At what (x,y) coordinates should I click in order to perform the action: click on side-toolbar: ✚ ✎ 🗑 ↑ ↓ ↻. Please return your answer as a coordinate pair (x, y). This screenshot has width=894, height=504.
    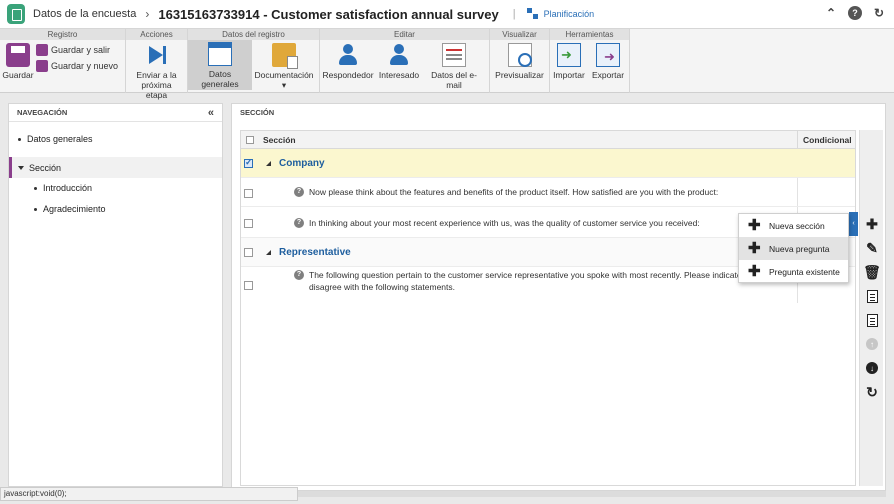
    Looking at the image, I should click on (871, 308).